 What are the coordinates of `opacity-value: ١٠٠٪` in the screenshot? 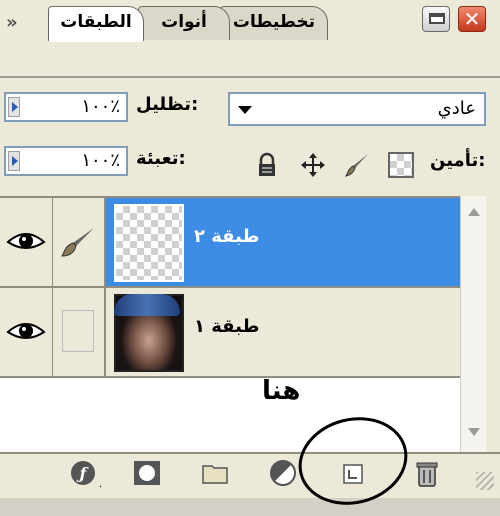 It's located at (100, 106).